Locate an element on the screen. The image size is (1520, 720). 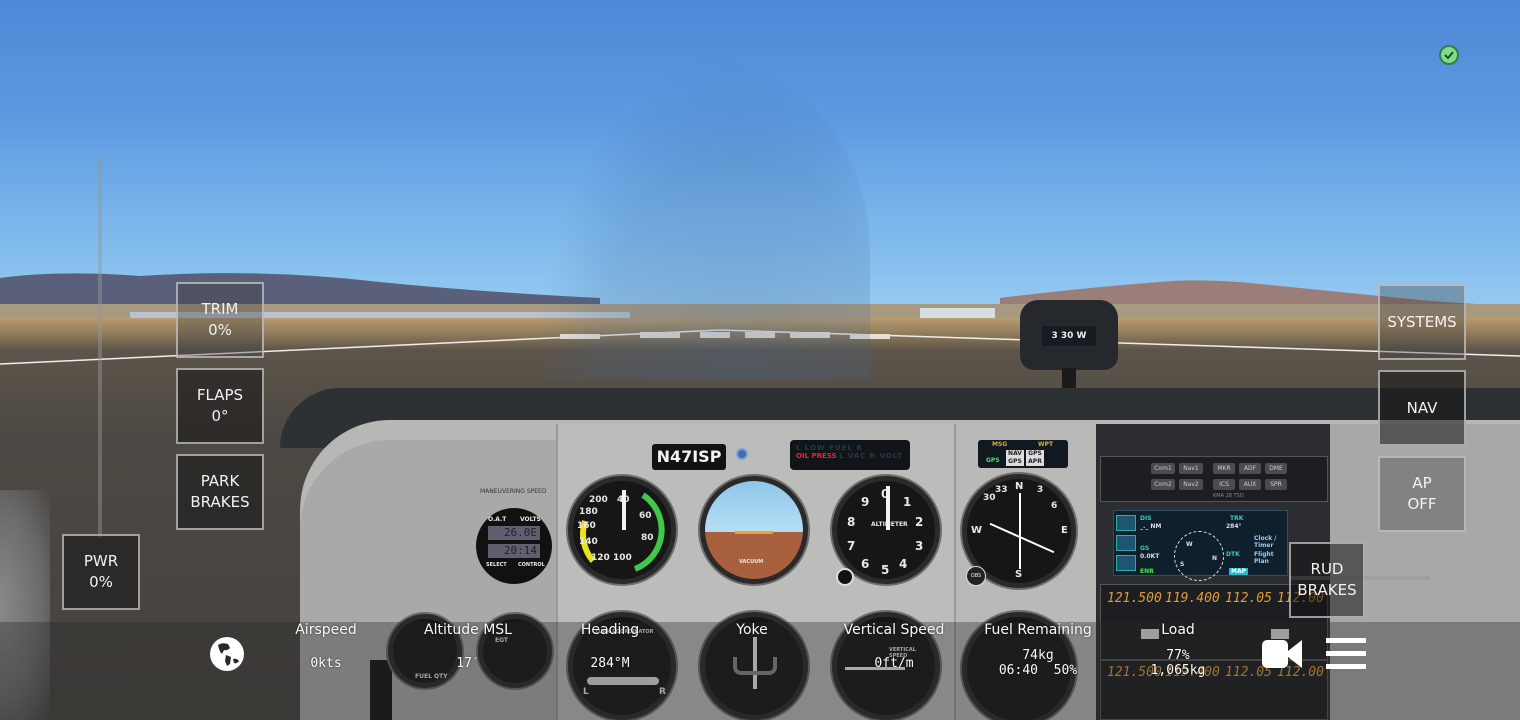
gps-map-tab: MAP is located at coordinates (1239, 571).